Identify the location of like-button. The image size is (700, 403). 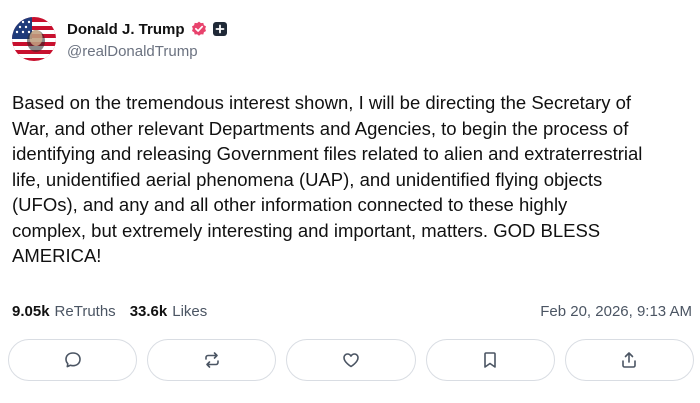
(351, 360).